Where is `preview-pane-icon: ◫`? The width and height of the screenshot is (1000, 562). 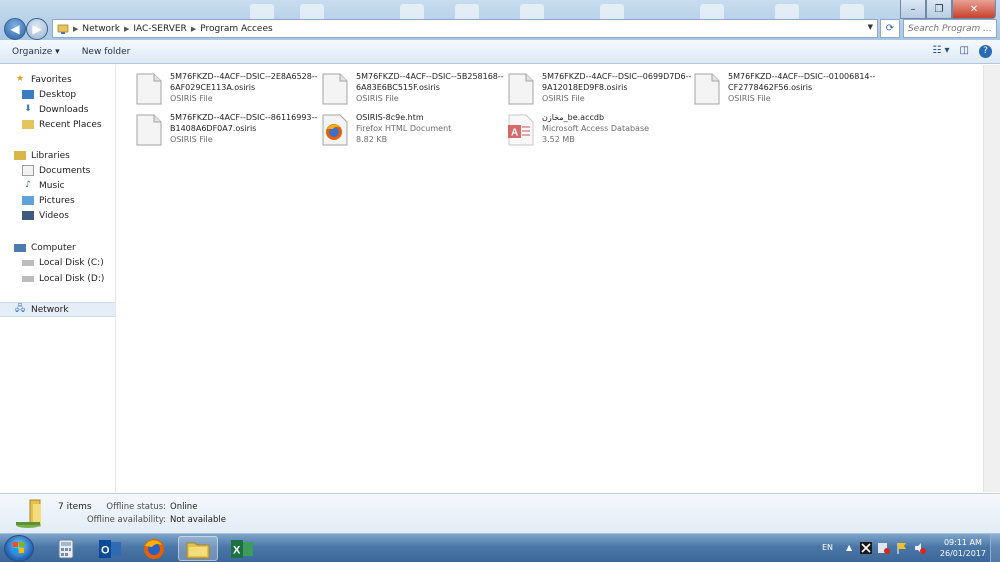 preview-pane-icon: ◫ is located at coordinates (964, 51).